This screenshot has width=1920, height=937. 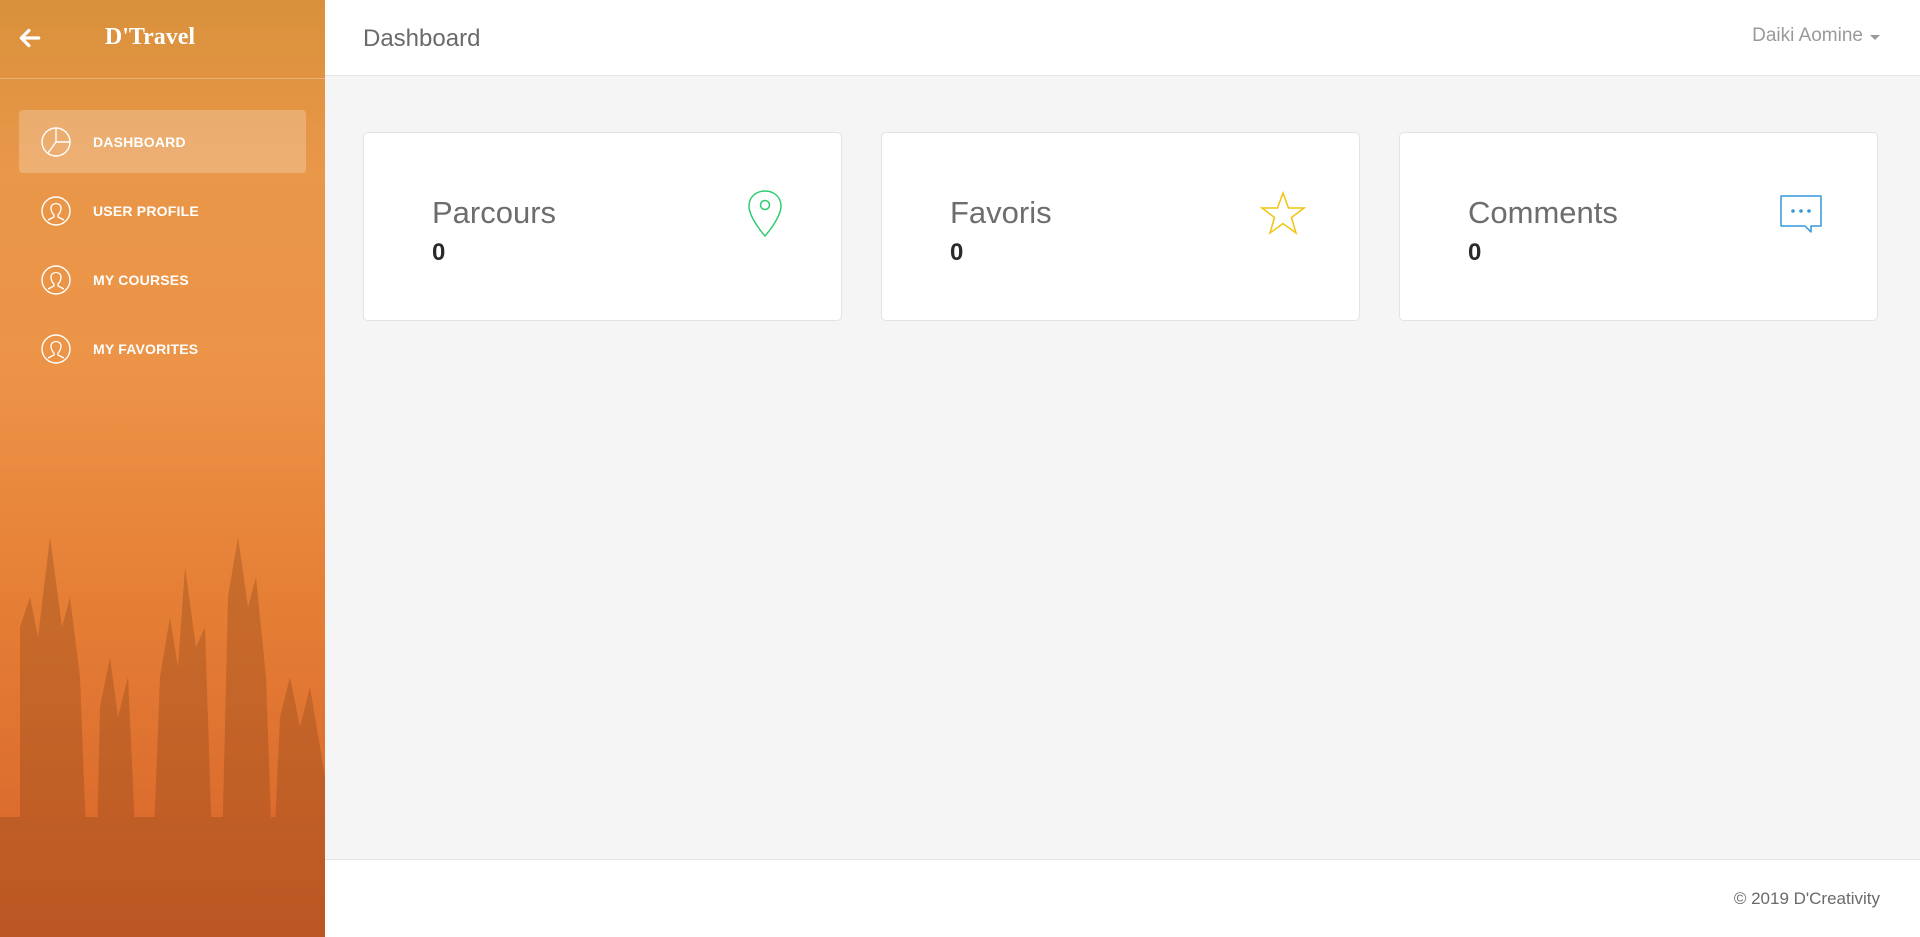 I want to click on stat-card-favoris: Favoris 0, so click(x=1120, y=226).